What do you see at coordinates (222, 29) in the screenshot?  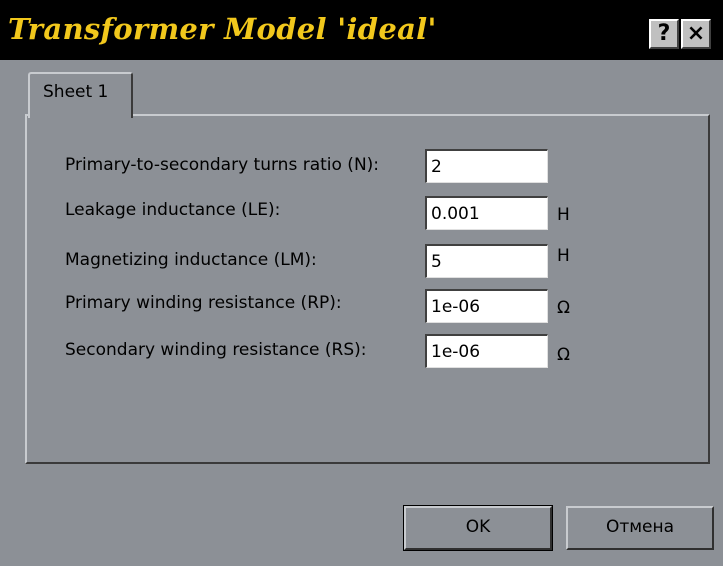 I see `window-title: Transformer Model 'ideal'` at bounding box center [222, 29].